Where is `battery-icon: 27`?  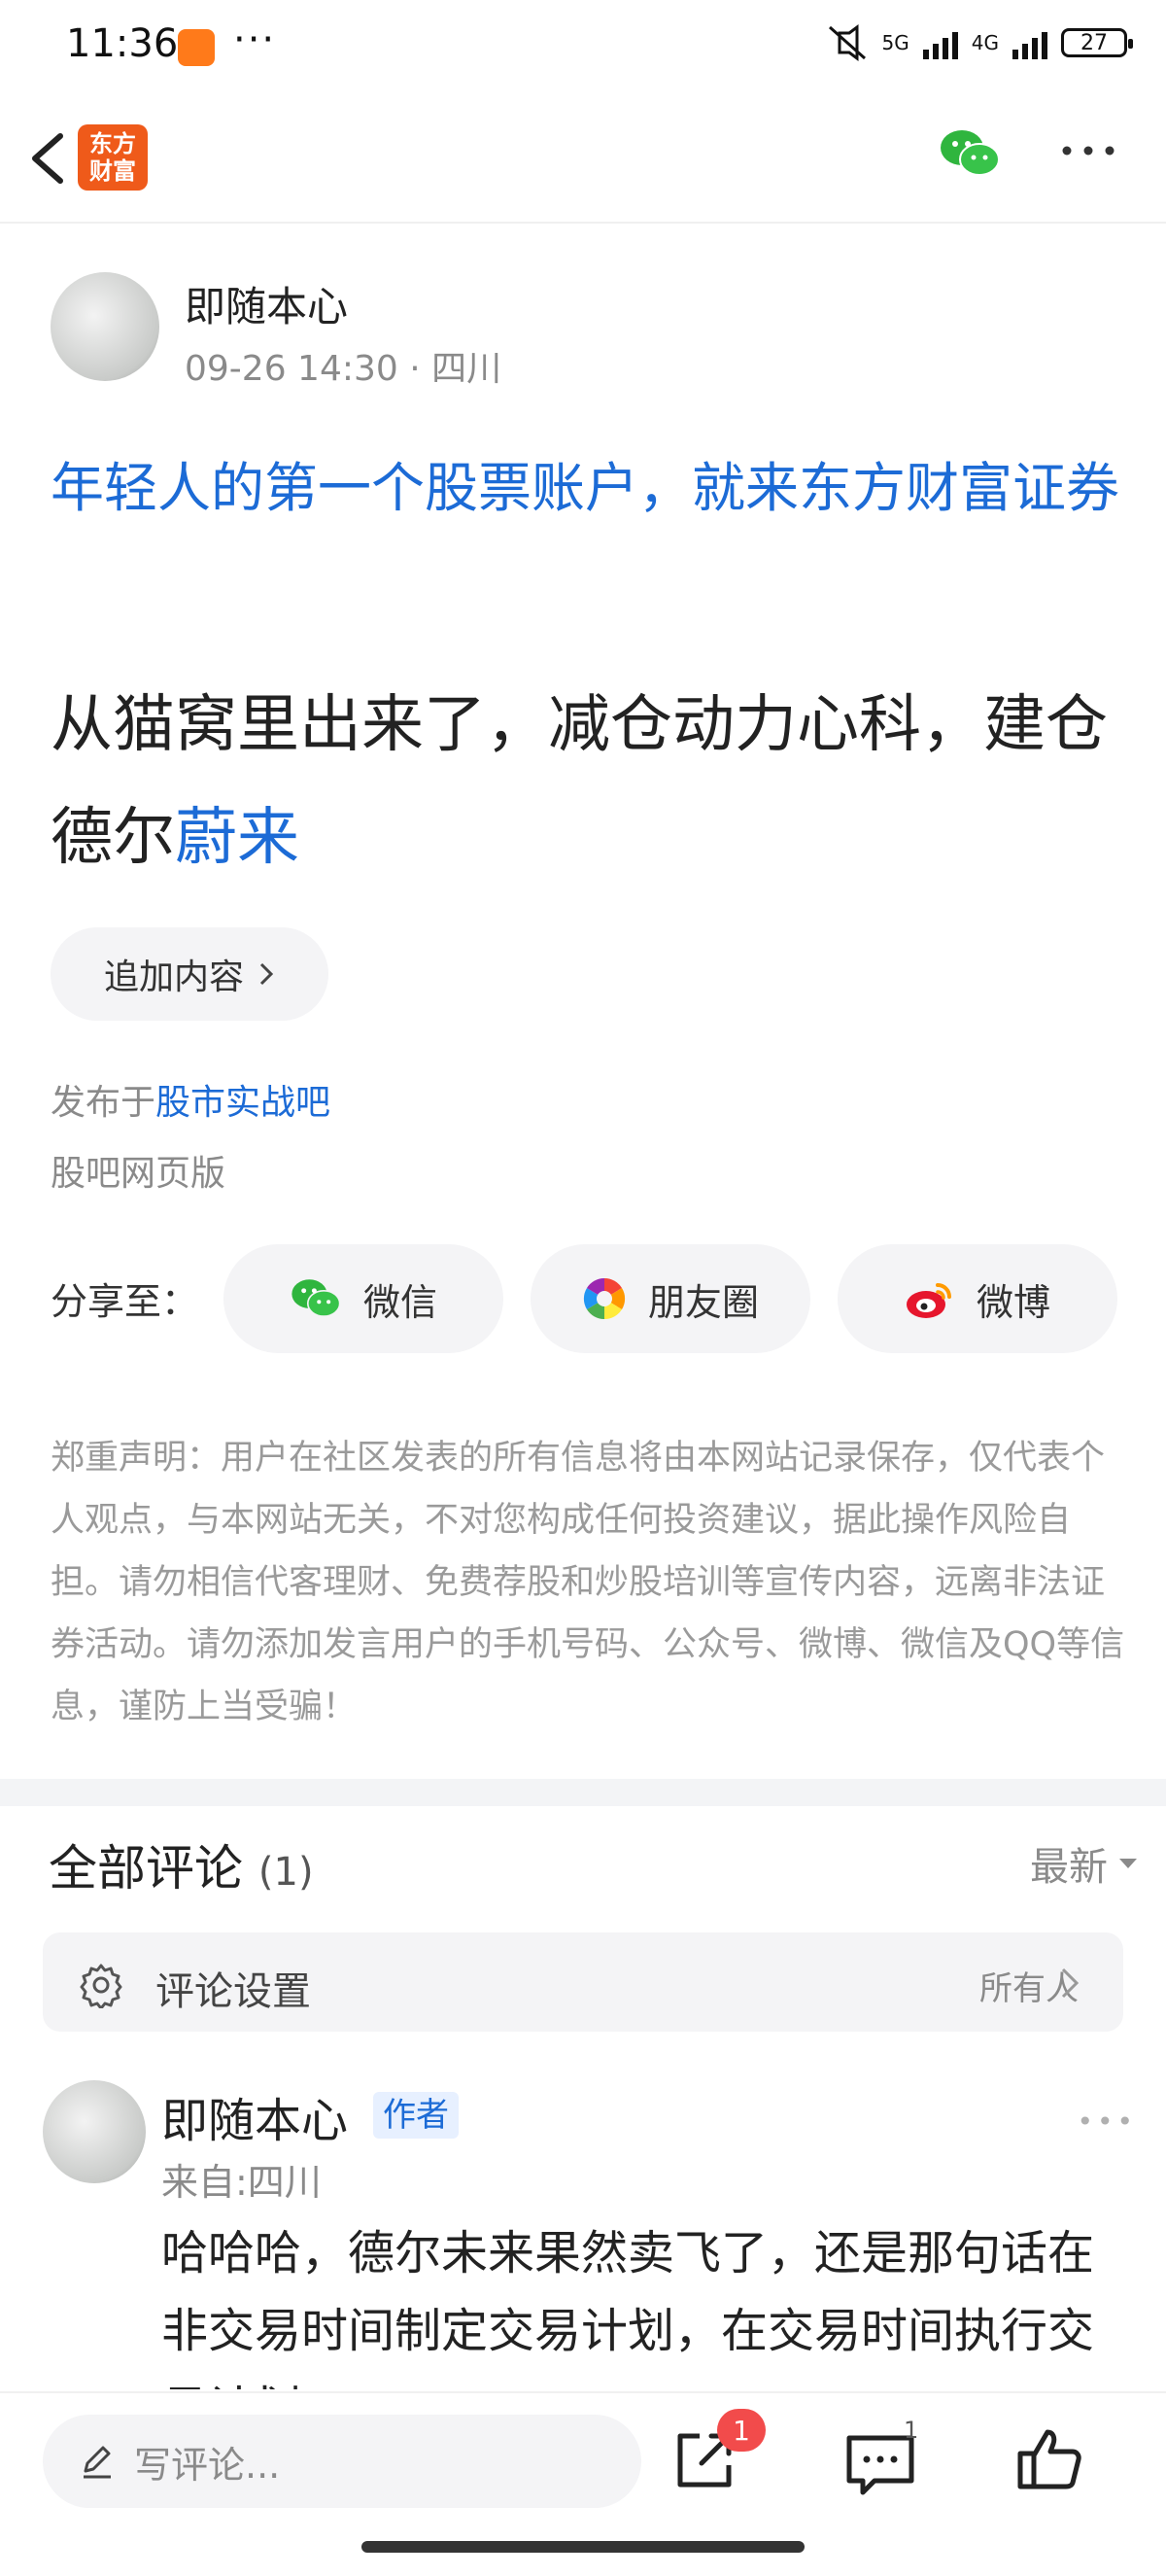
battery-icon: 27 is located at coordinates (1097, 42).